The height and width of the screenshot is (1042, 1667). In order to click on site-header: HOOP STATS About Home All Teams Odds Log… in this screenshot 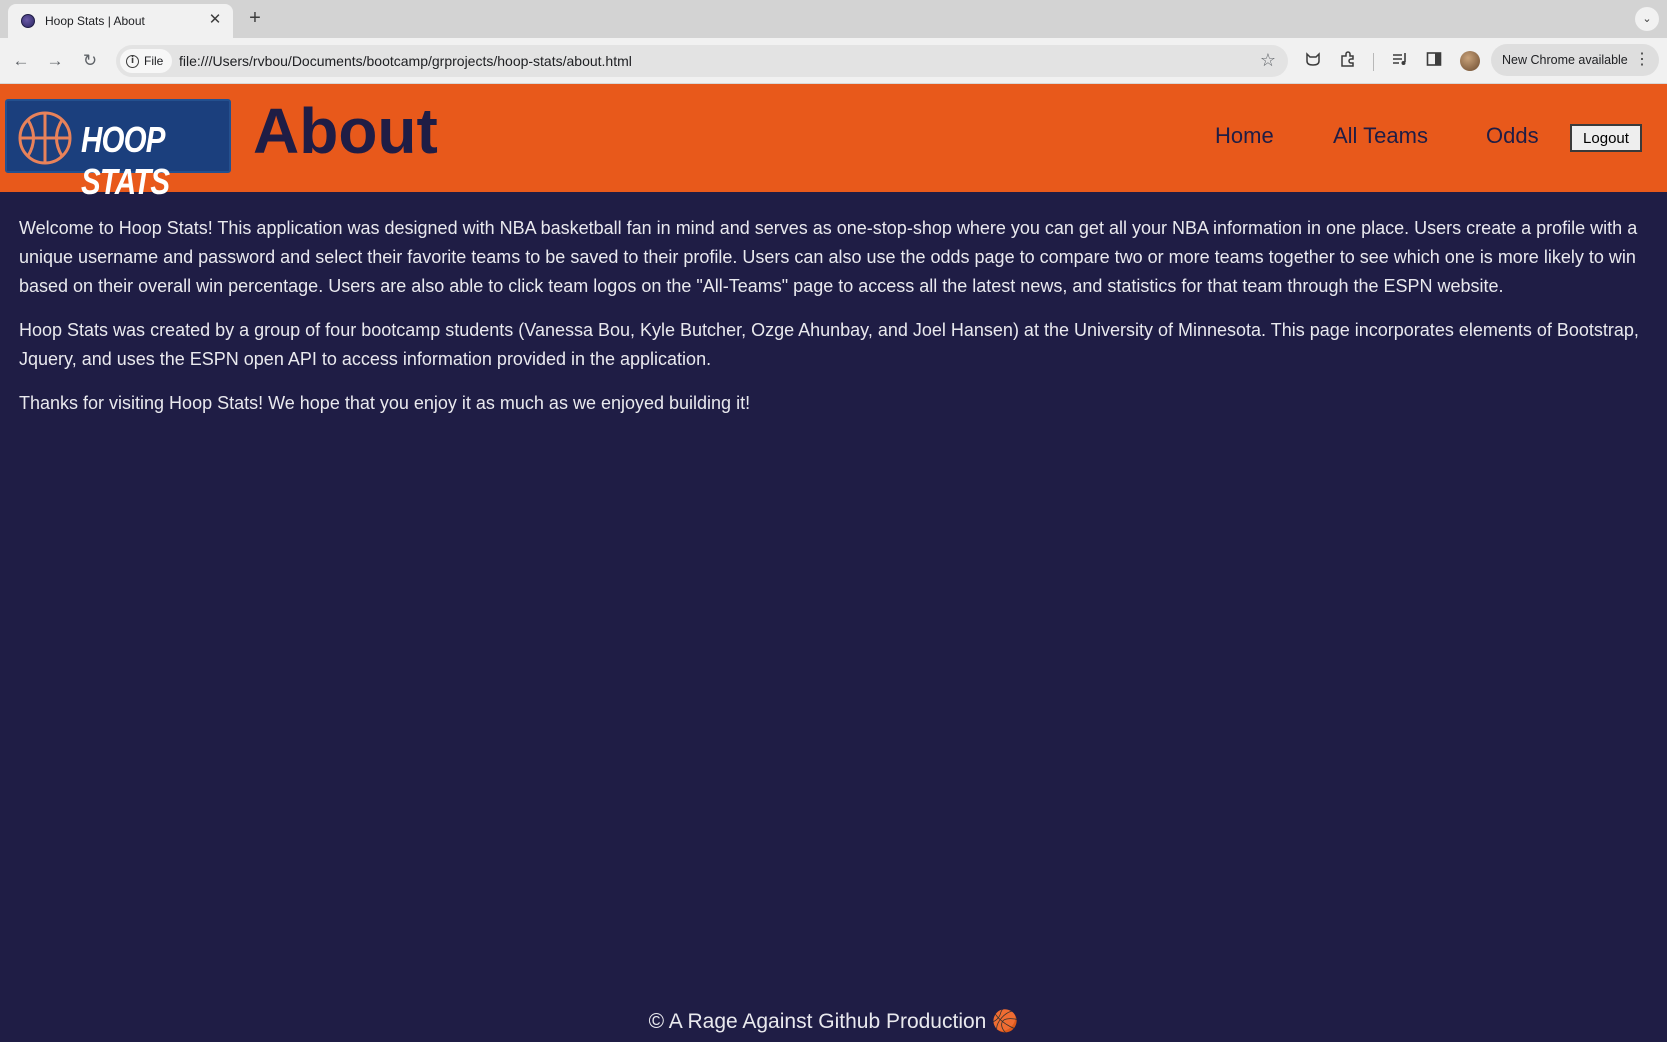, I will do `click(833, 143)`.